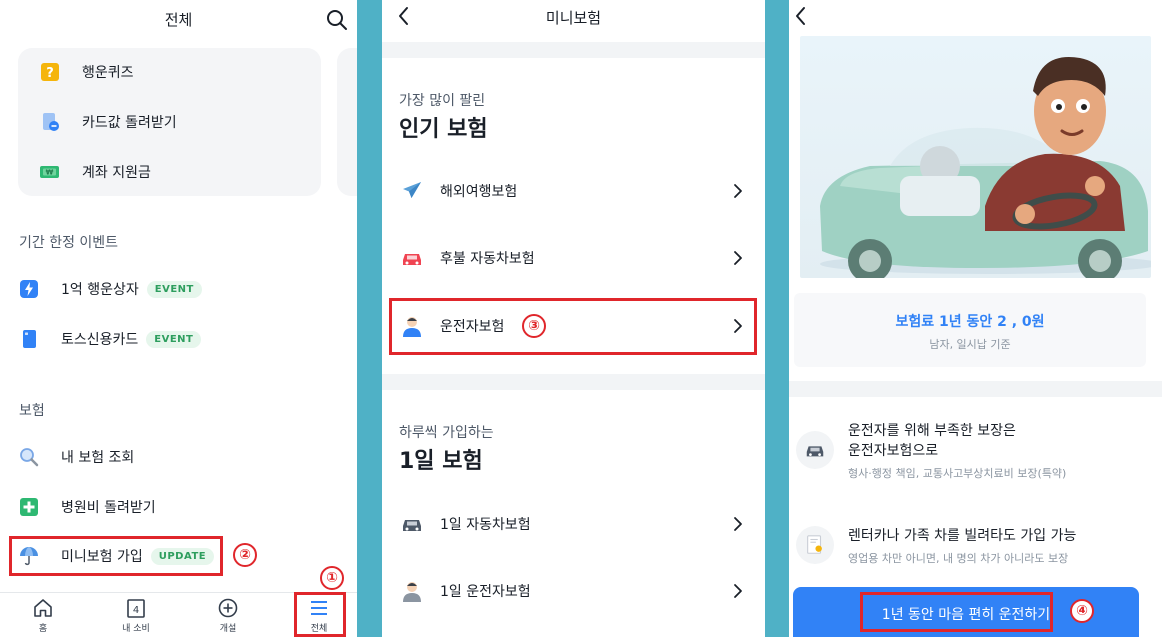  I want to click on feature-title: 렌터카나 가족 차를 빌려타도 가입 가능, so click(962, 536).